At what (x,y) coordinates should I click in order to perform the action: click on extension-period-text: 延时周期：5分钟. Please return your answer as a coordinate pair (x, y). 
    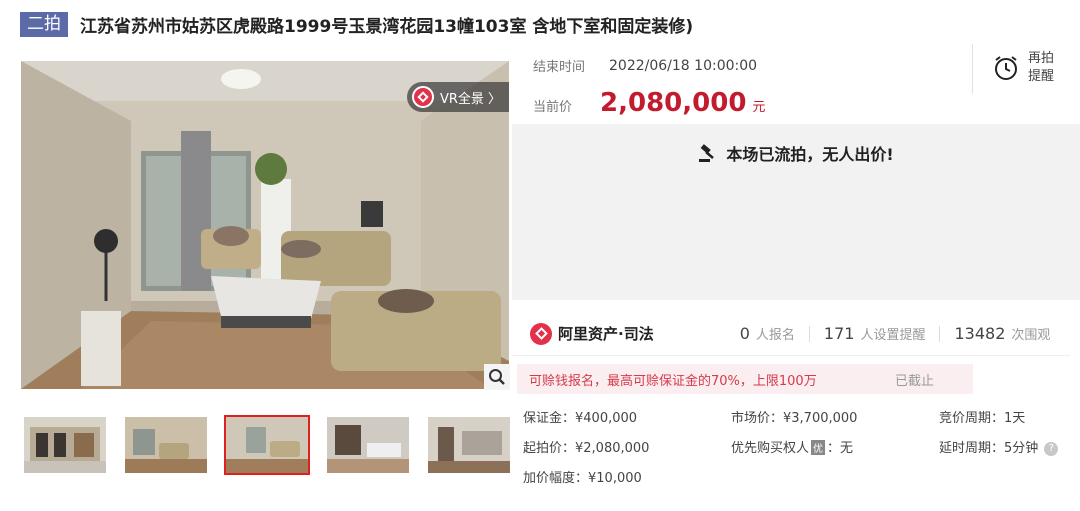
    Looking at the image, I should click on (989, 448).